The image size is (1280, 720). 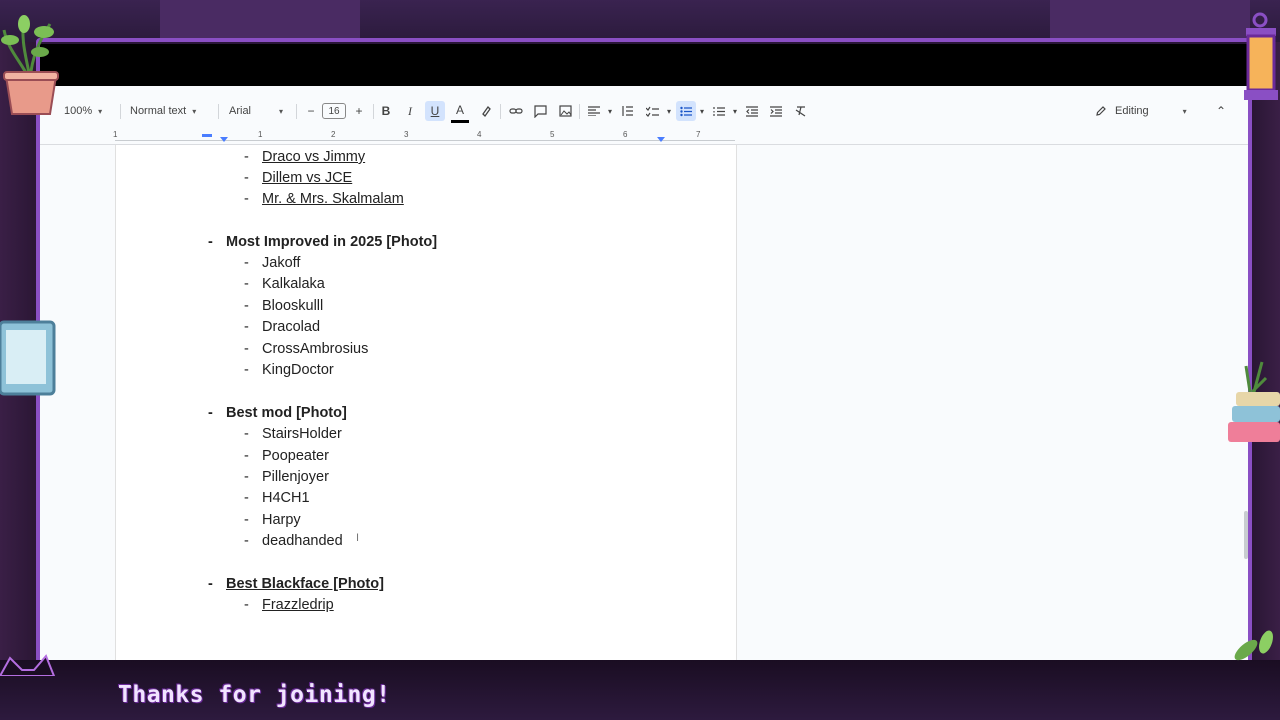 I want to click on overlay-top-bar, so click(x=640, y=21).